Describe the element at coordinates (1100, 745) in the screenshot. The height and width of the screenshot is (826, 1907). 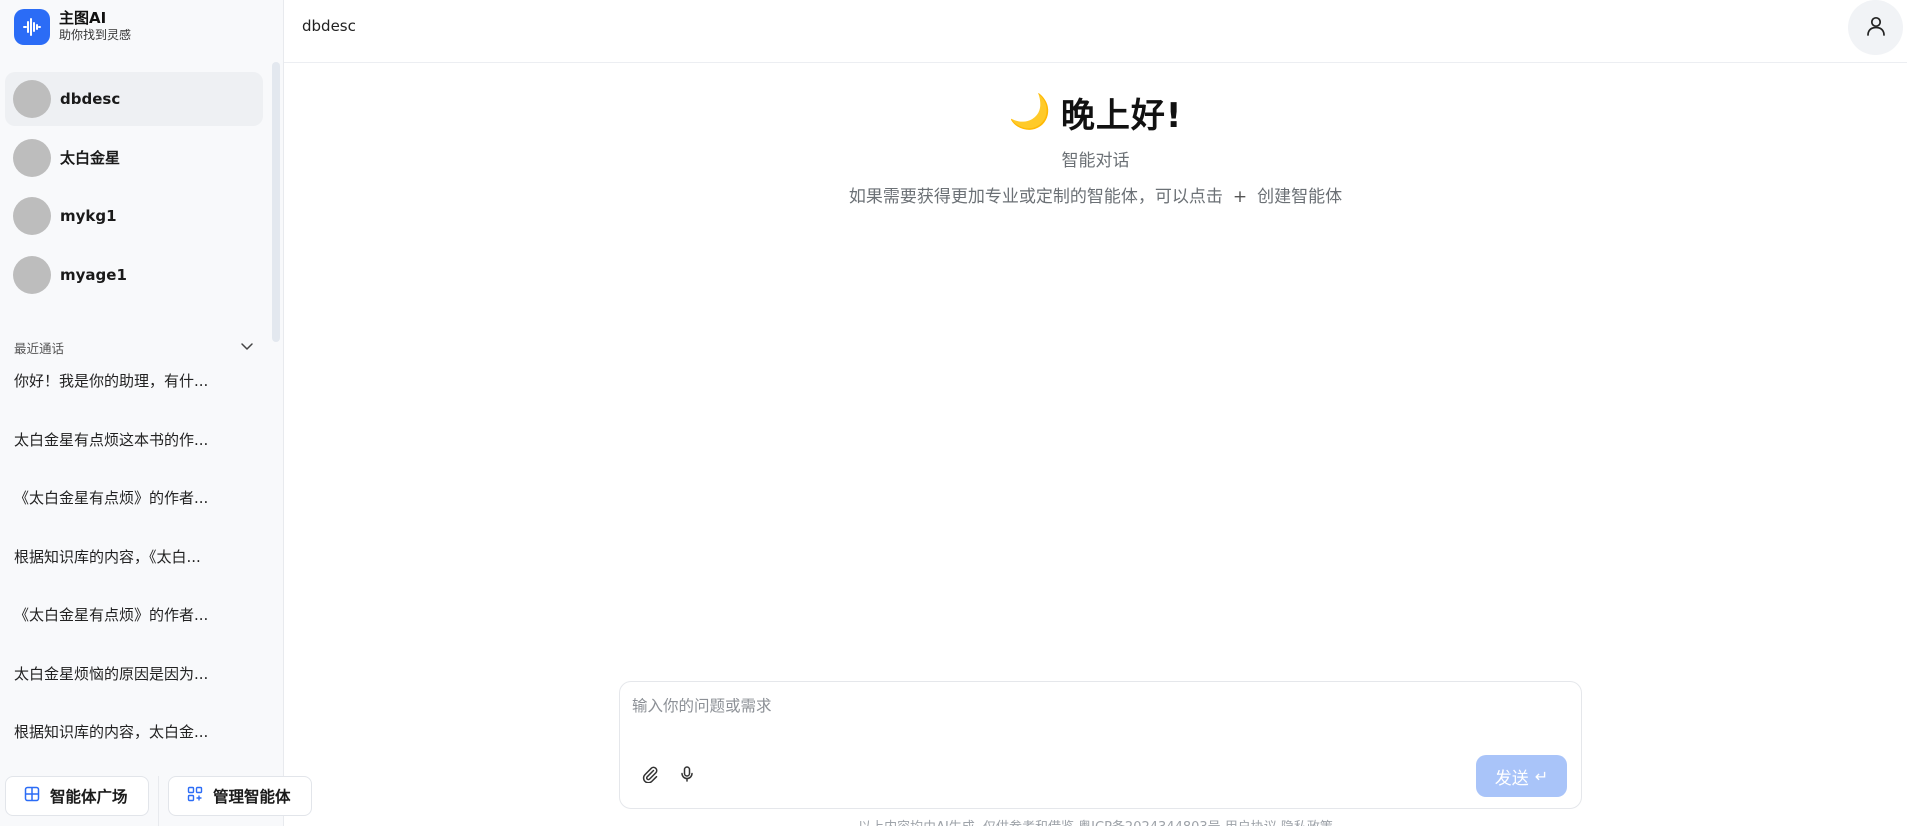
I see `composer: 发送 ↵` at that location.